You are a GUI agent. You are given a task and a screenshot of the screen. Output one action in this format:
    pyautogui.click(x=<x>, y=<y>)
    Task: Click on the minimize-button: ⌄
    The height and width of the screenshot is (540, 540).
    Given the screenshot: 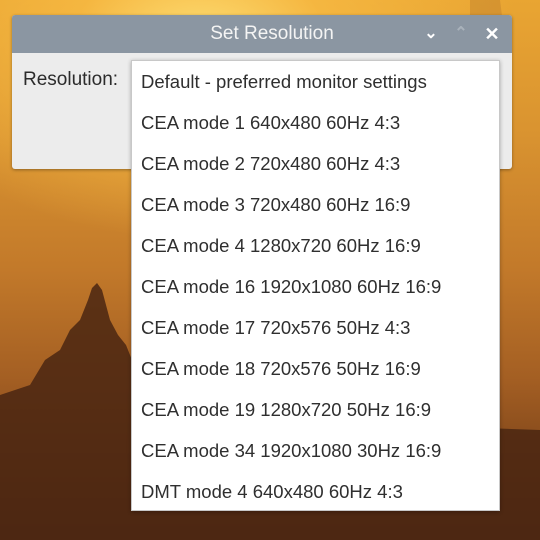 What is the action you would take?
    pyautogui.click(x=431, y=34)
    